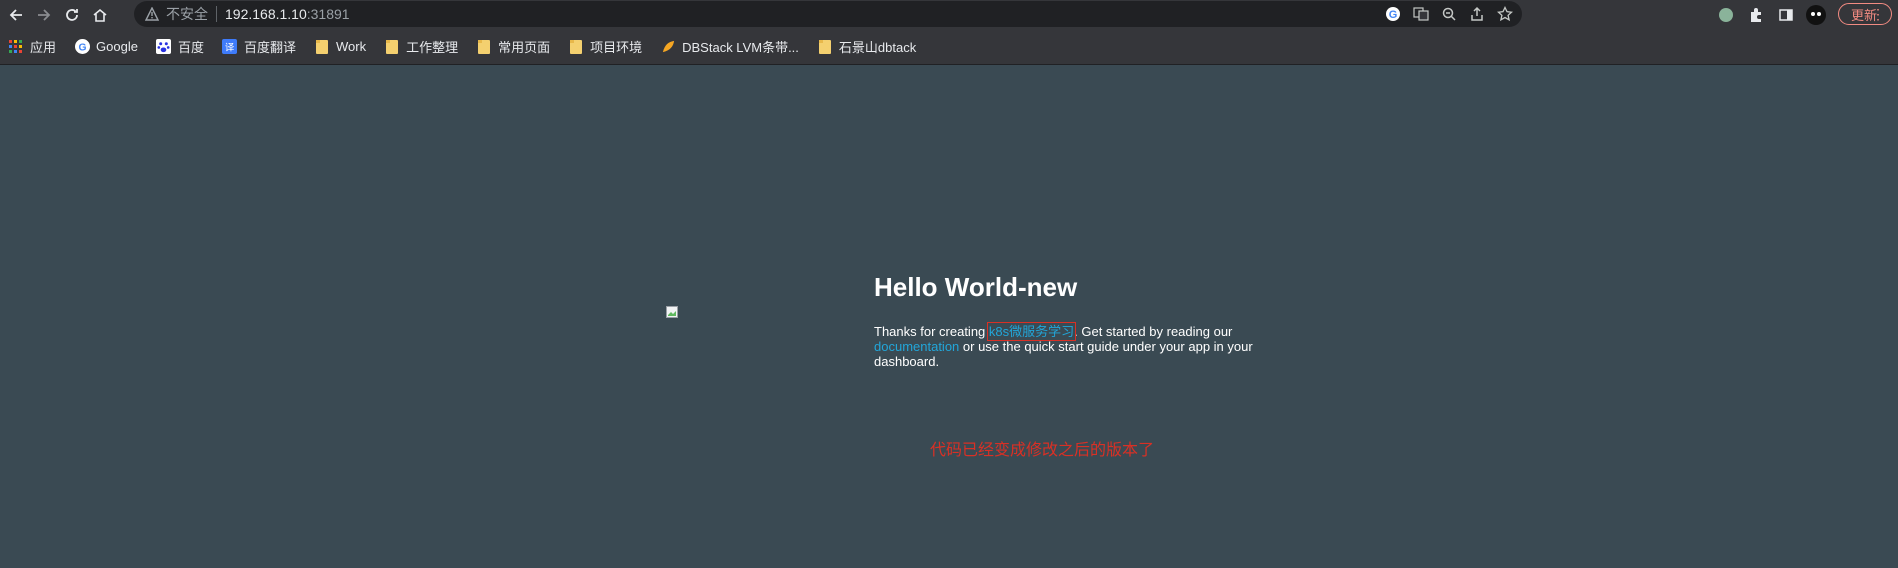 The width and height of the screenshot is (1898, 568). What do you see at coordinates (1031, 331) in the screenshot?
I see `app-link: k8s微服务学习` at bounding box center [1031, 331].